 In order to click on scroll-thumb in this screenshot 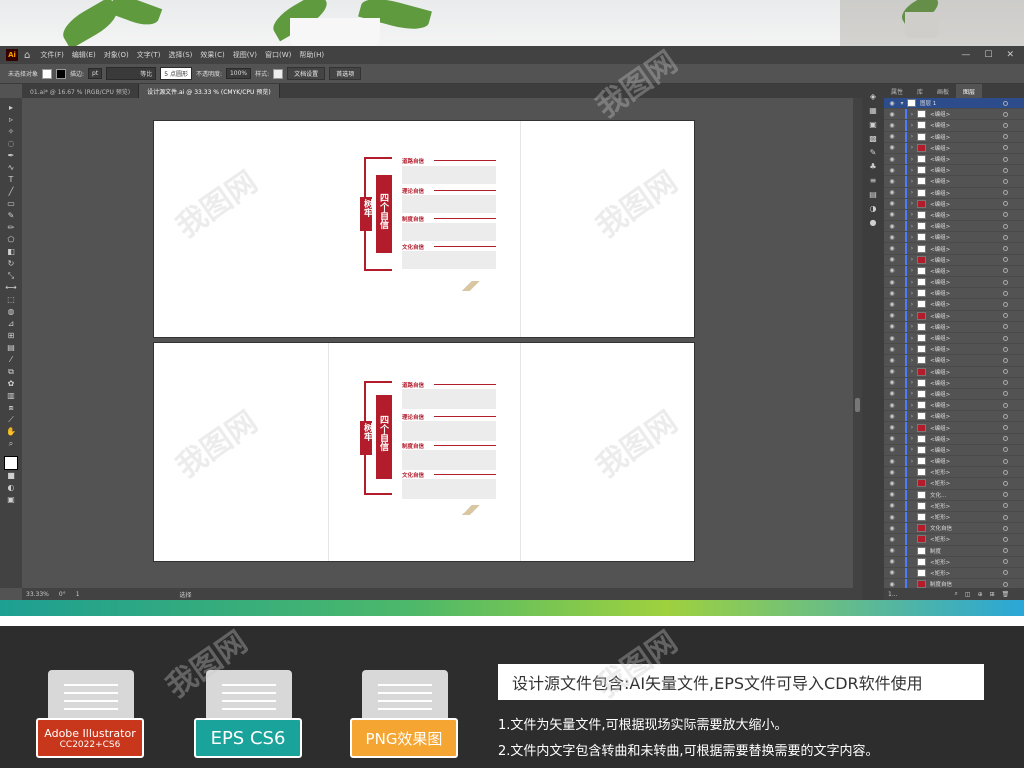, I will do `click(857, 405)`.